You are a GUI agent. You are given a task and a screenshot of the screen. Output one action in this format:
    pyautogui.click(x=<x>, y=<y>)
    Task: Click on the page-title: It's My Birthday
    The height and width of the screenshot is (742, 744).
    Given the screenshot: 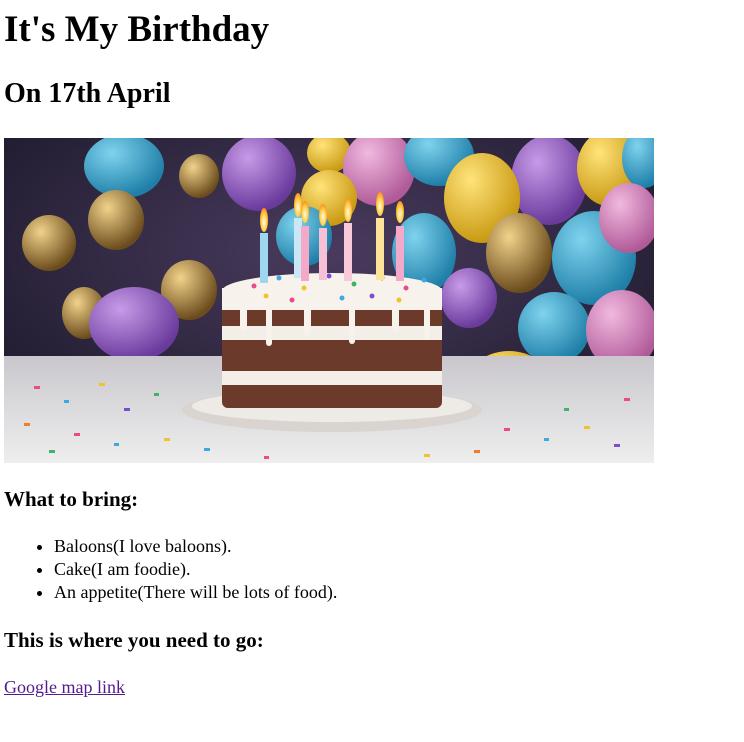 What is the action you would take?
    pyautogui.click(x=137, y=29)
    